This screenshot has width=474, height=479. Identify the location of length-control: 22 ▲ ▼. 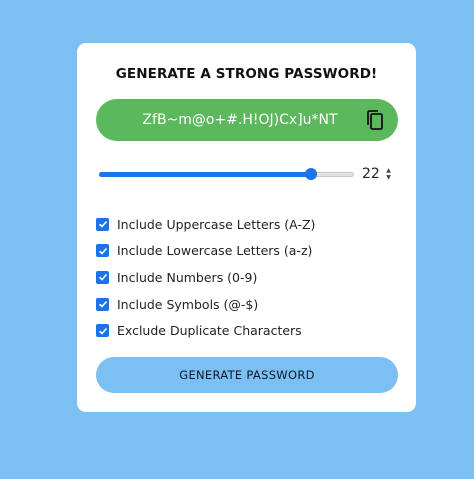
(249, 174).